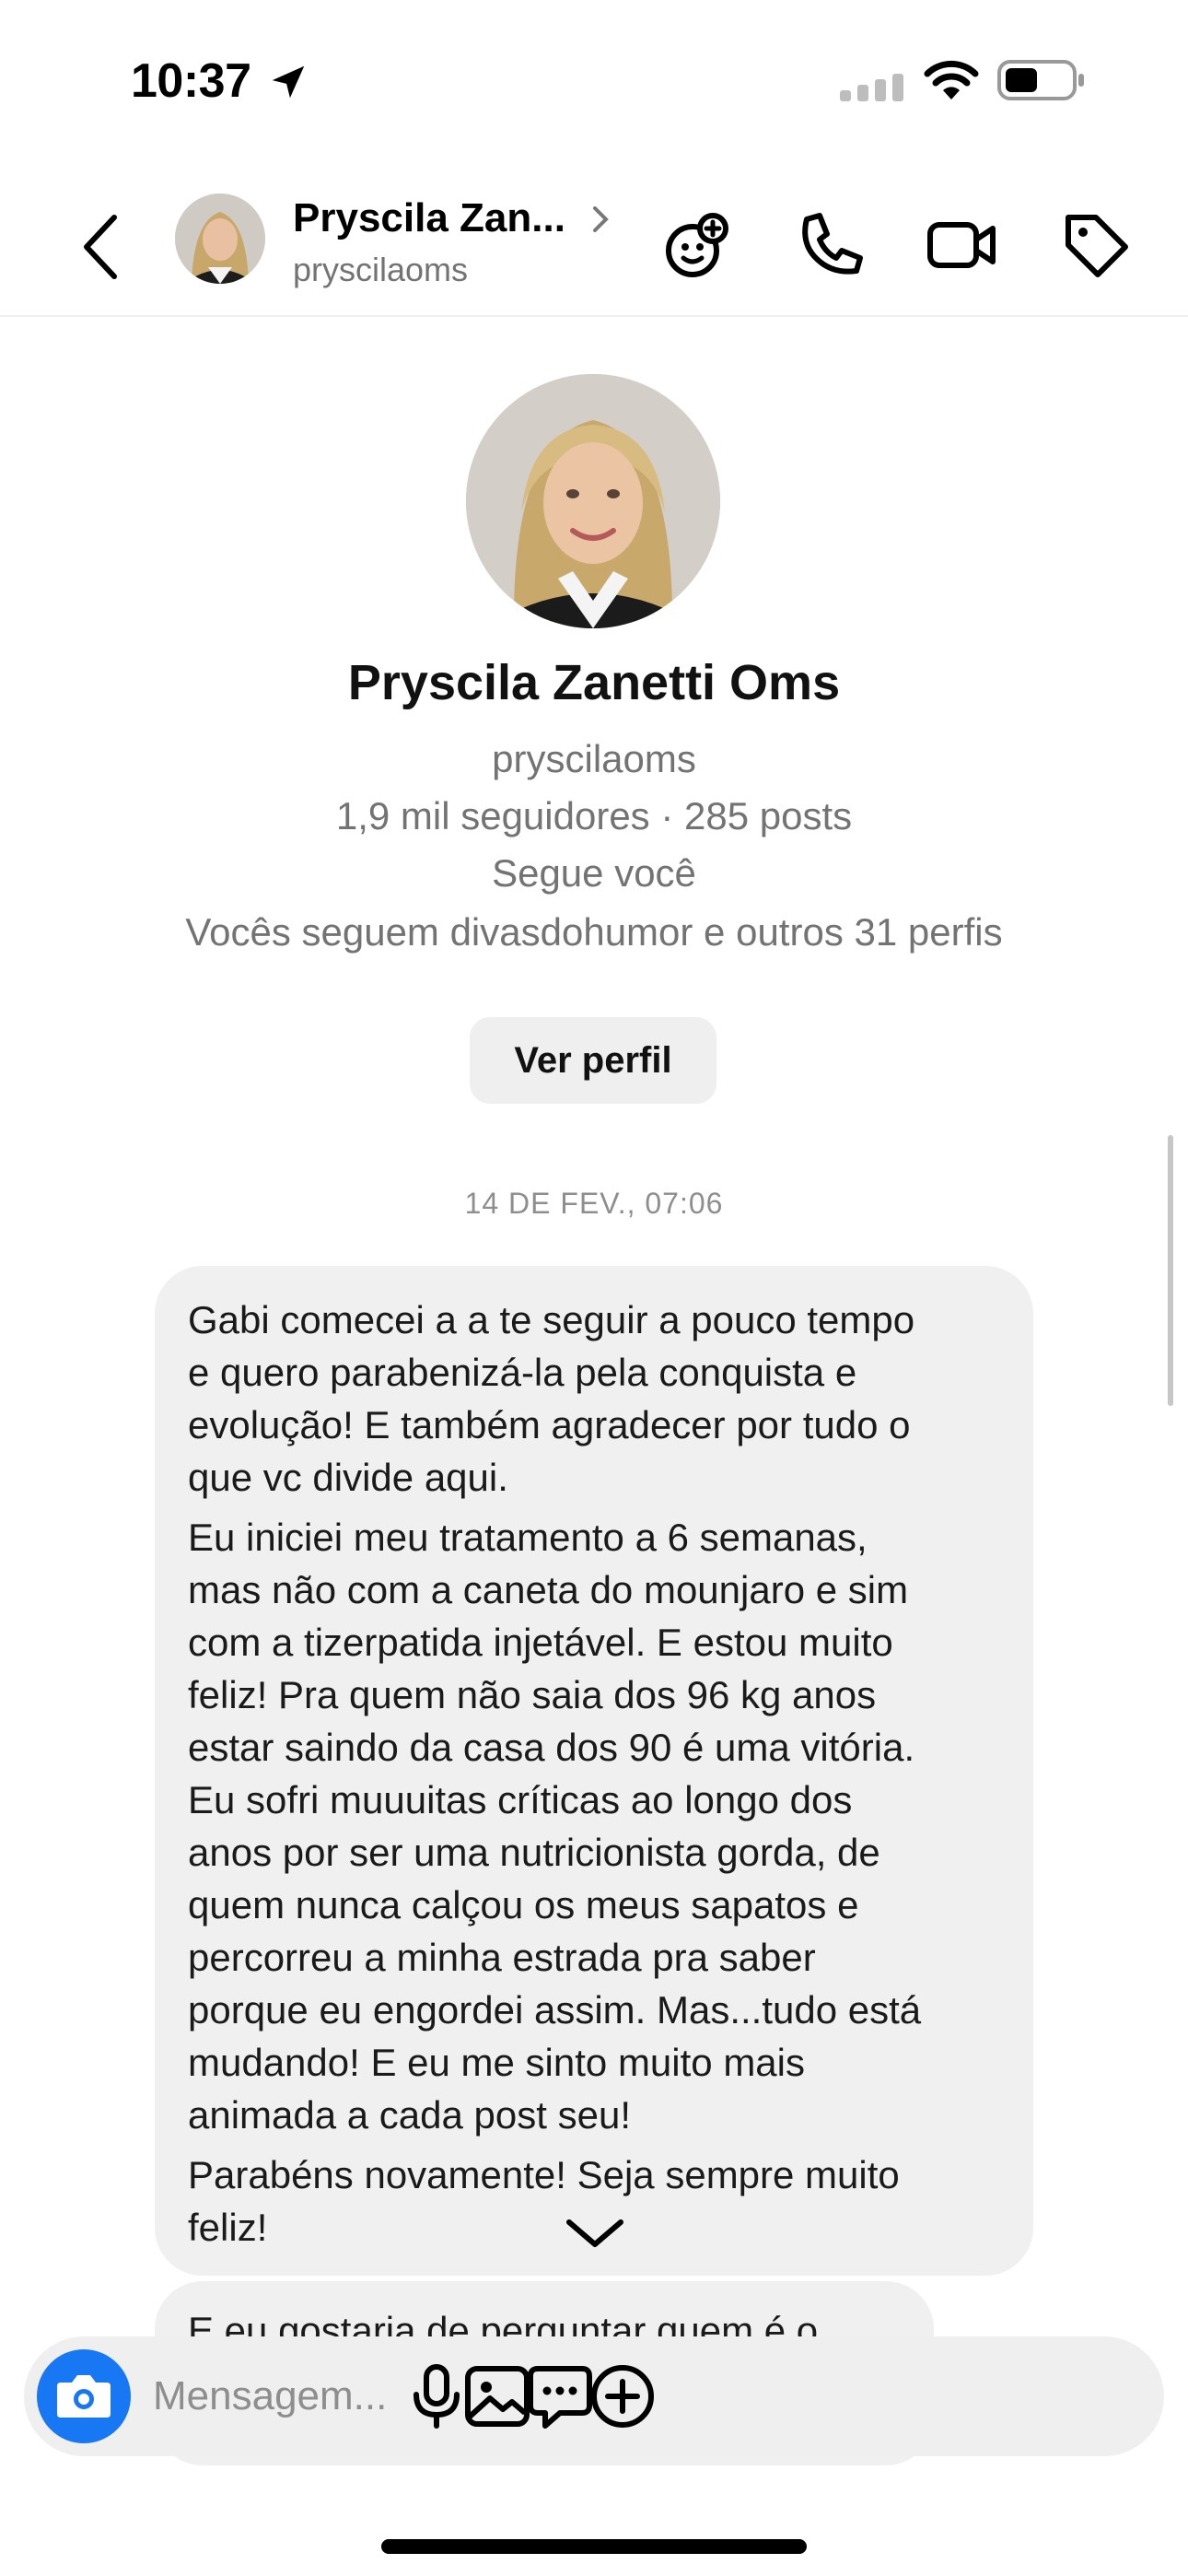 This screenshot has width=1188, height=2576. I want to click on phone-icon, so click(831, 245).